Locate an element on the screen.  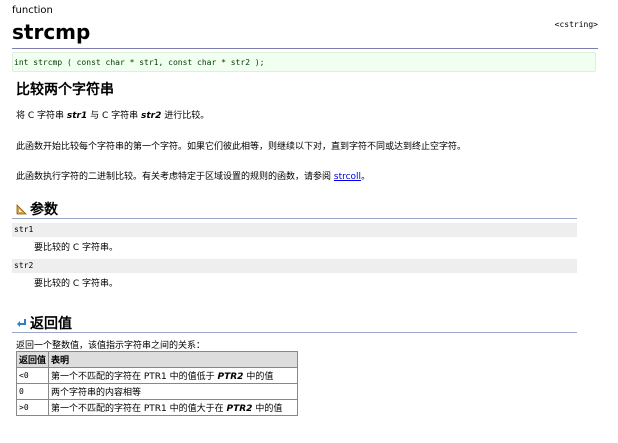
col-header-desc: 表明 is located at coordinates (173, 359).